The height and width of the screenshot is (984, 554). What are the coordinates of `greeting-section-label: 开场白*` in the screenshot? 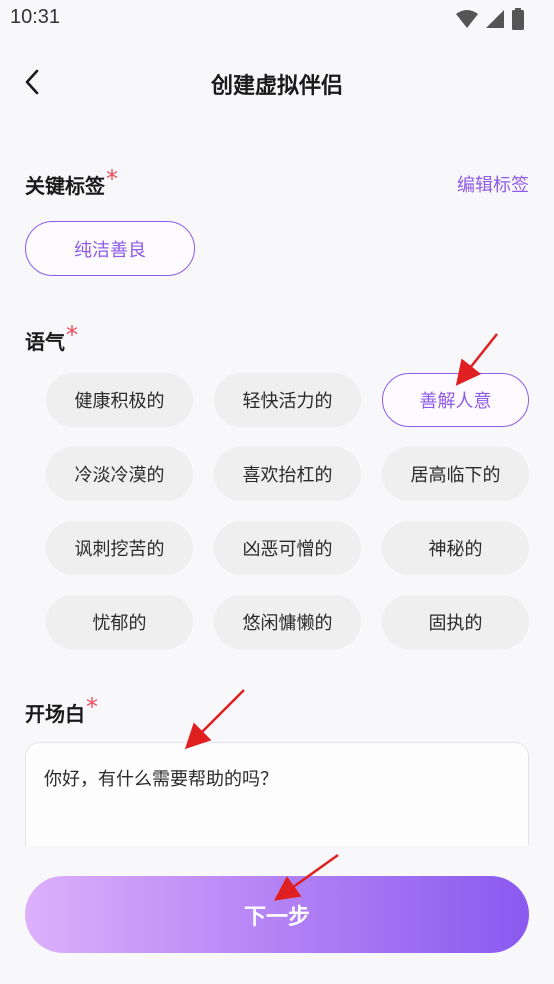 It's located at (61, 710).